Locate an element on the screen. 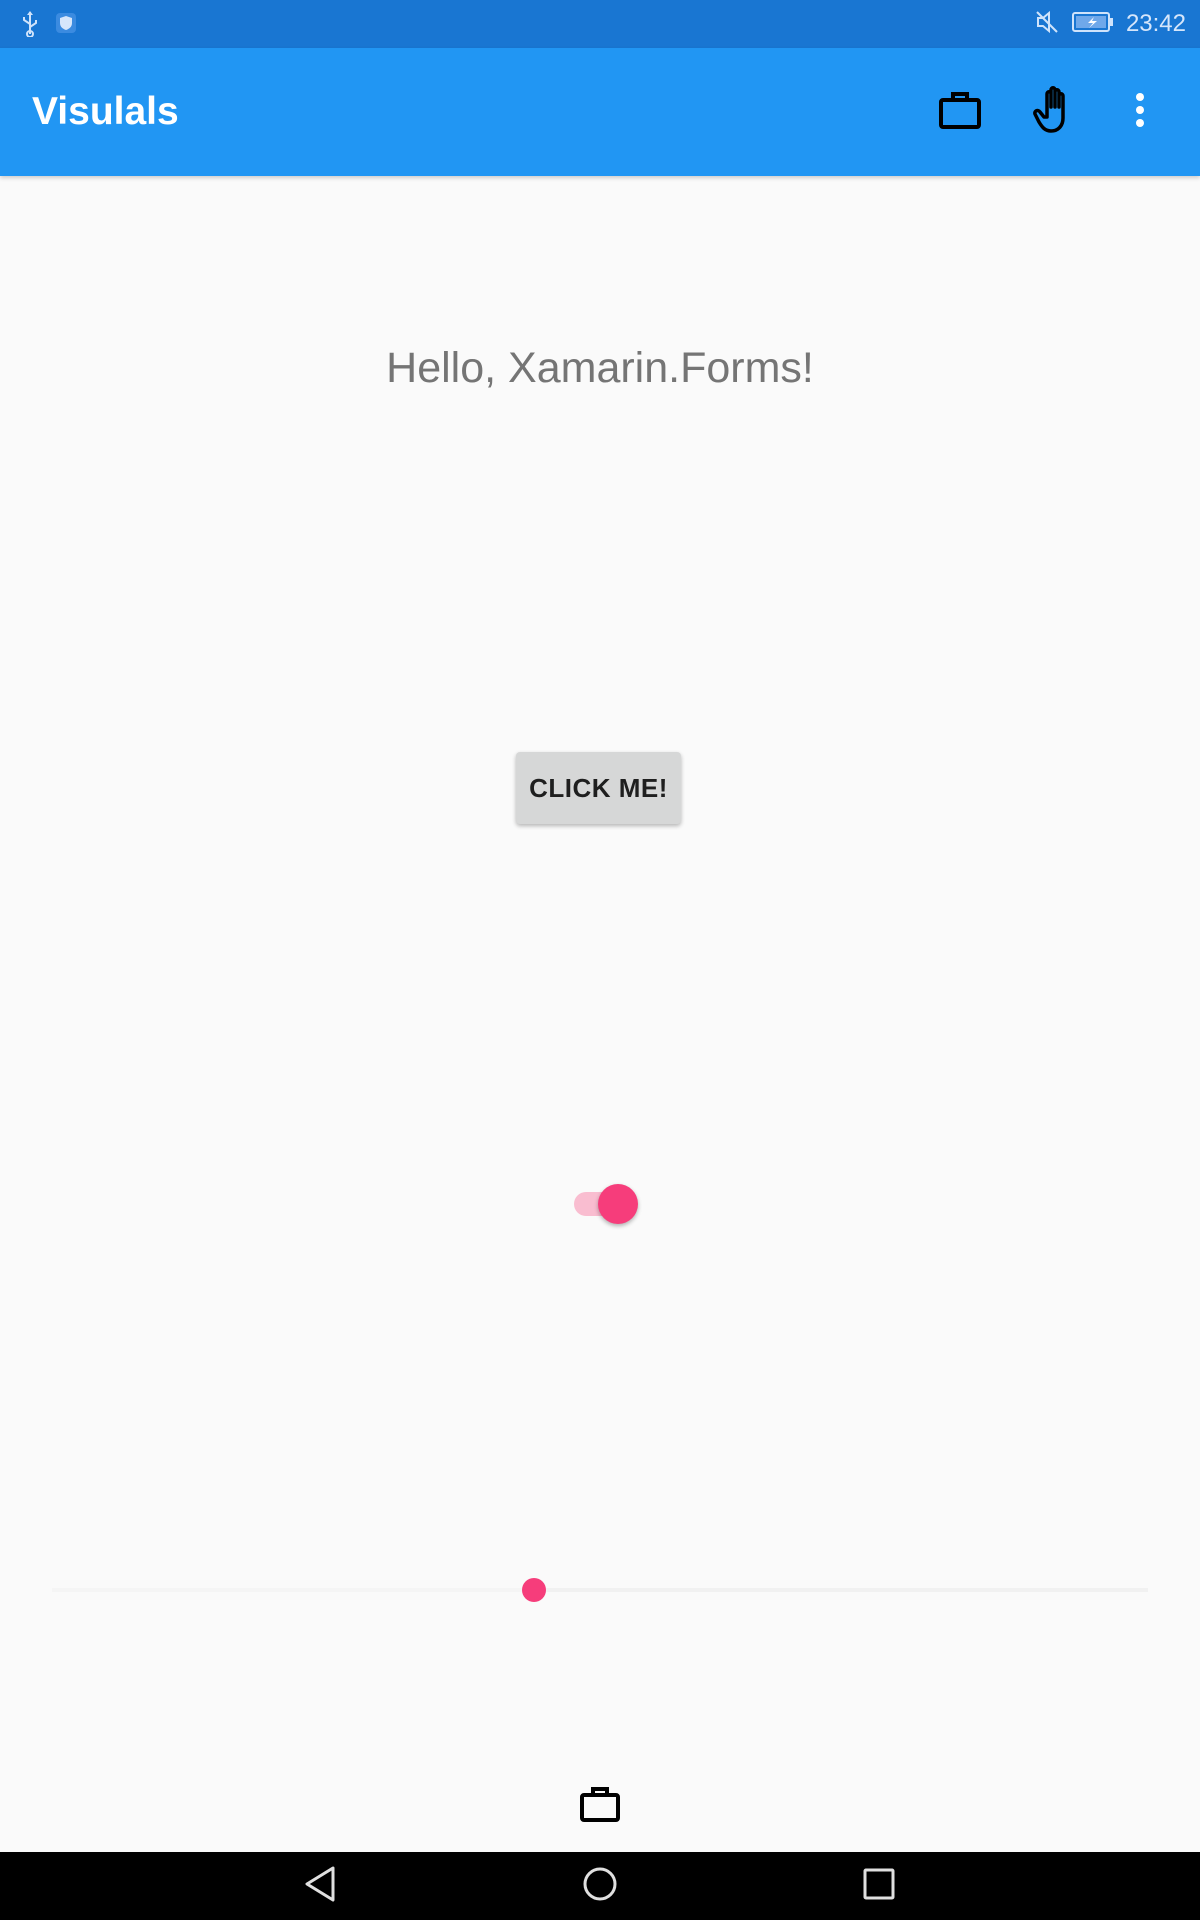  app-title: Visulals is located at coordinates (105, 111).